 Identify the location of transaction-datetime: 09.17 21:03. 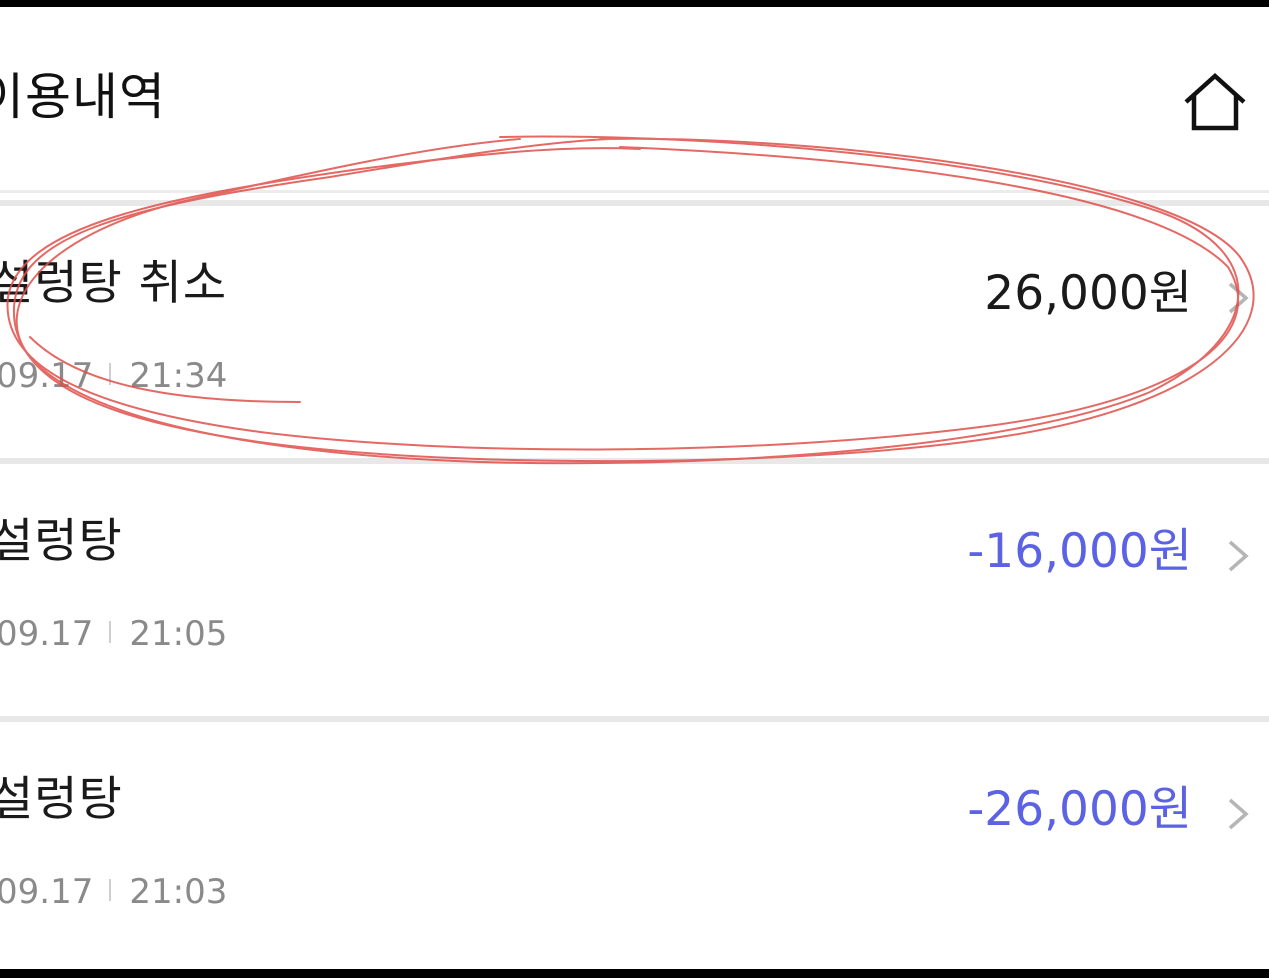
(113, 892).